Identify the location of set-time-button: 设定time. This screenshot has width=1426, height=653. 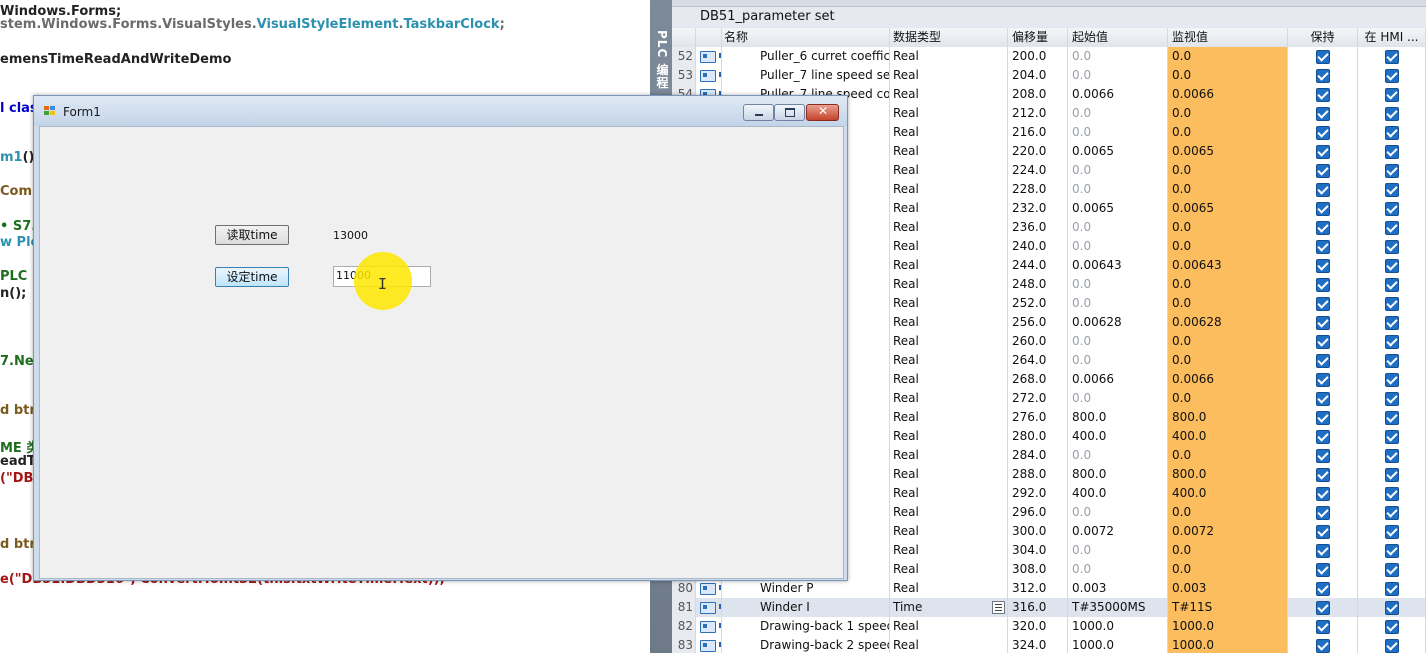
(252, 277).